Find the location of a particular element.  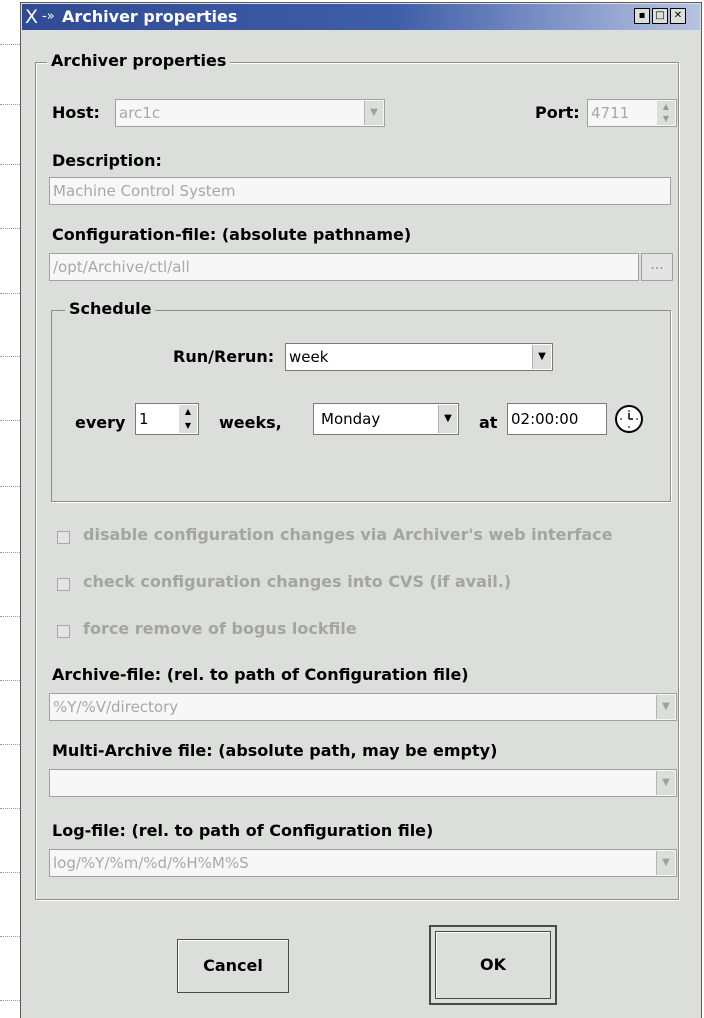

time-value: 02:00:00 is located at coordinates (545, 419).